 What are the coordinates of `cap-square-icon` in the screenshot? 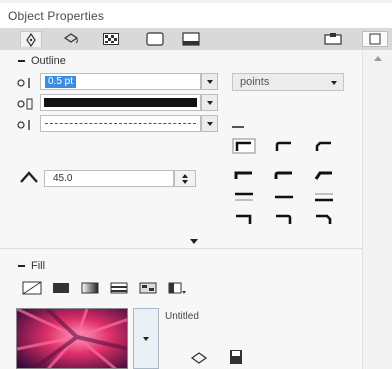 It's located at (244, 175).